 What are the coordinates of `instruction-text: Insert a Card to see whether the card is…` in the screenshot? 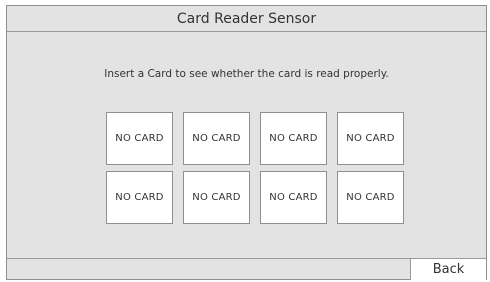 It's located at (246, 74).